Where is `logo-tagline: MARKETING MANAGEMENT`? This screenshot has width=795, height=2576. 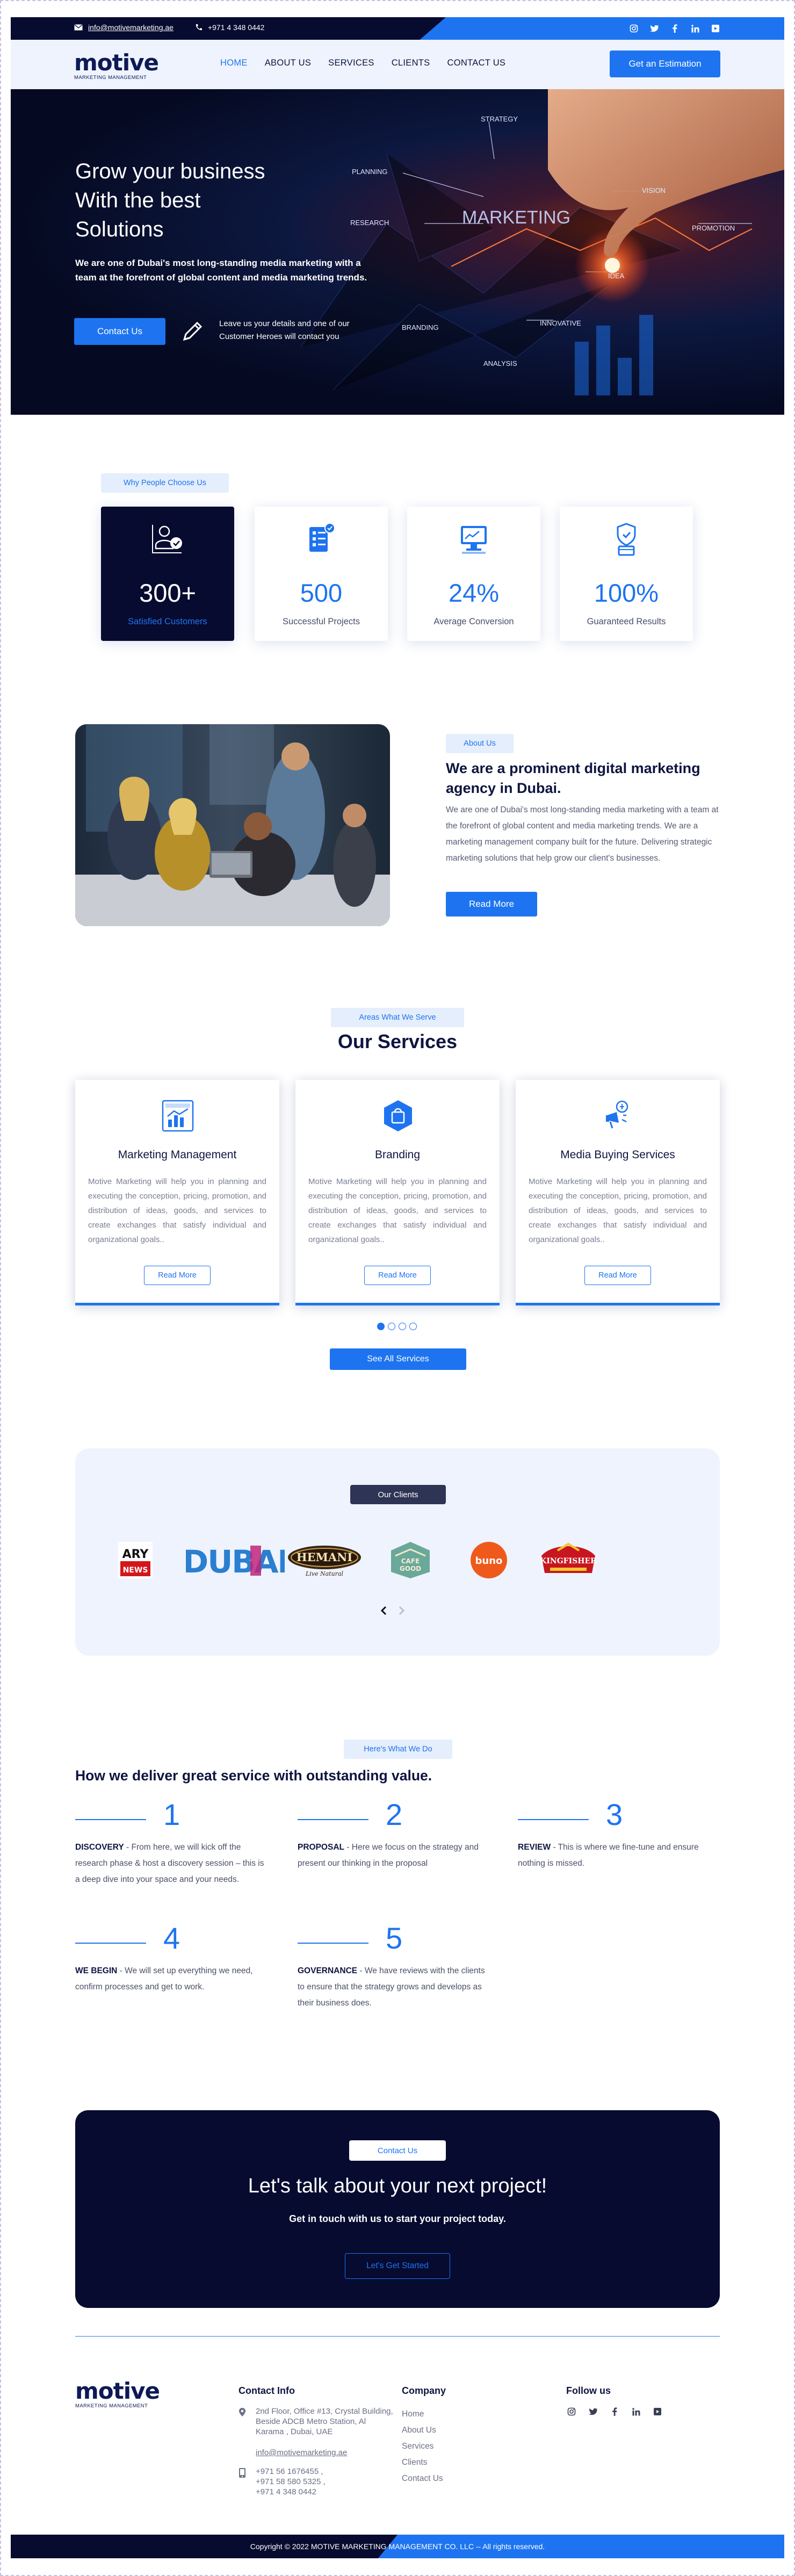 logo-tagline: MARKETING MANAGEMENT is located at coordinates (110, 78).